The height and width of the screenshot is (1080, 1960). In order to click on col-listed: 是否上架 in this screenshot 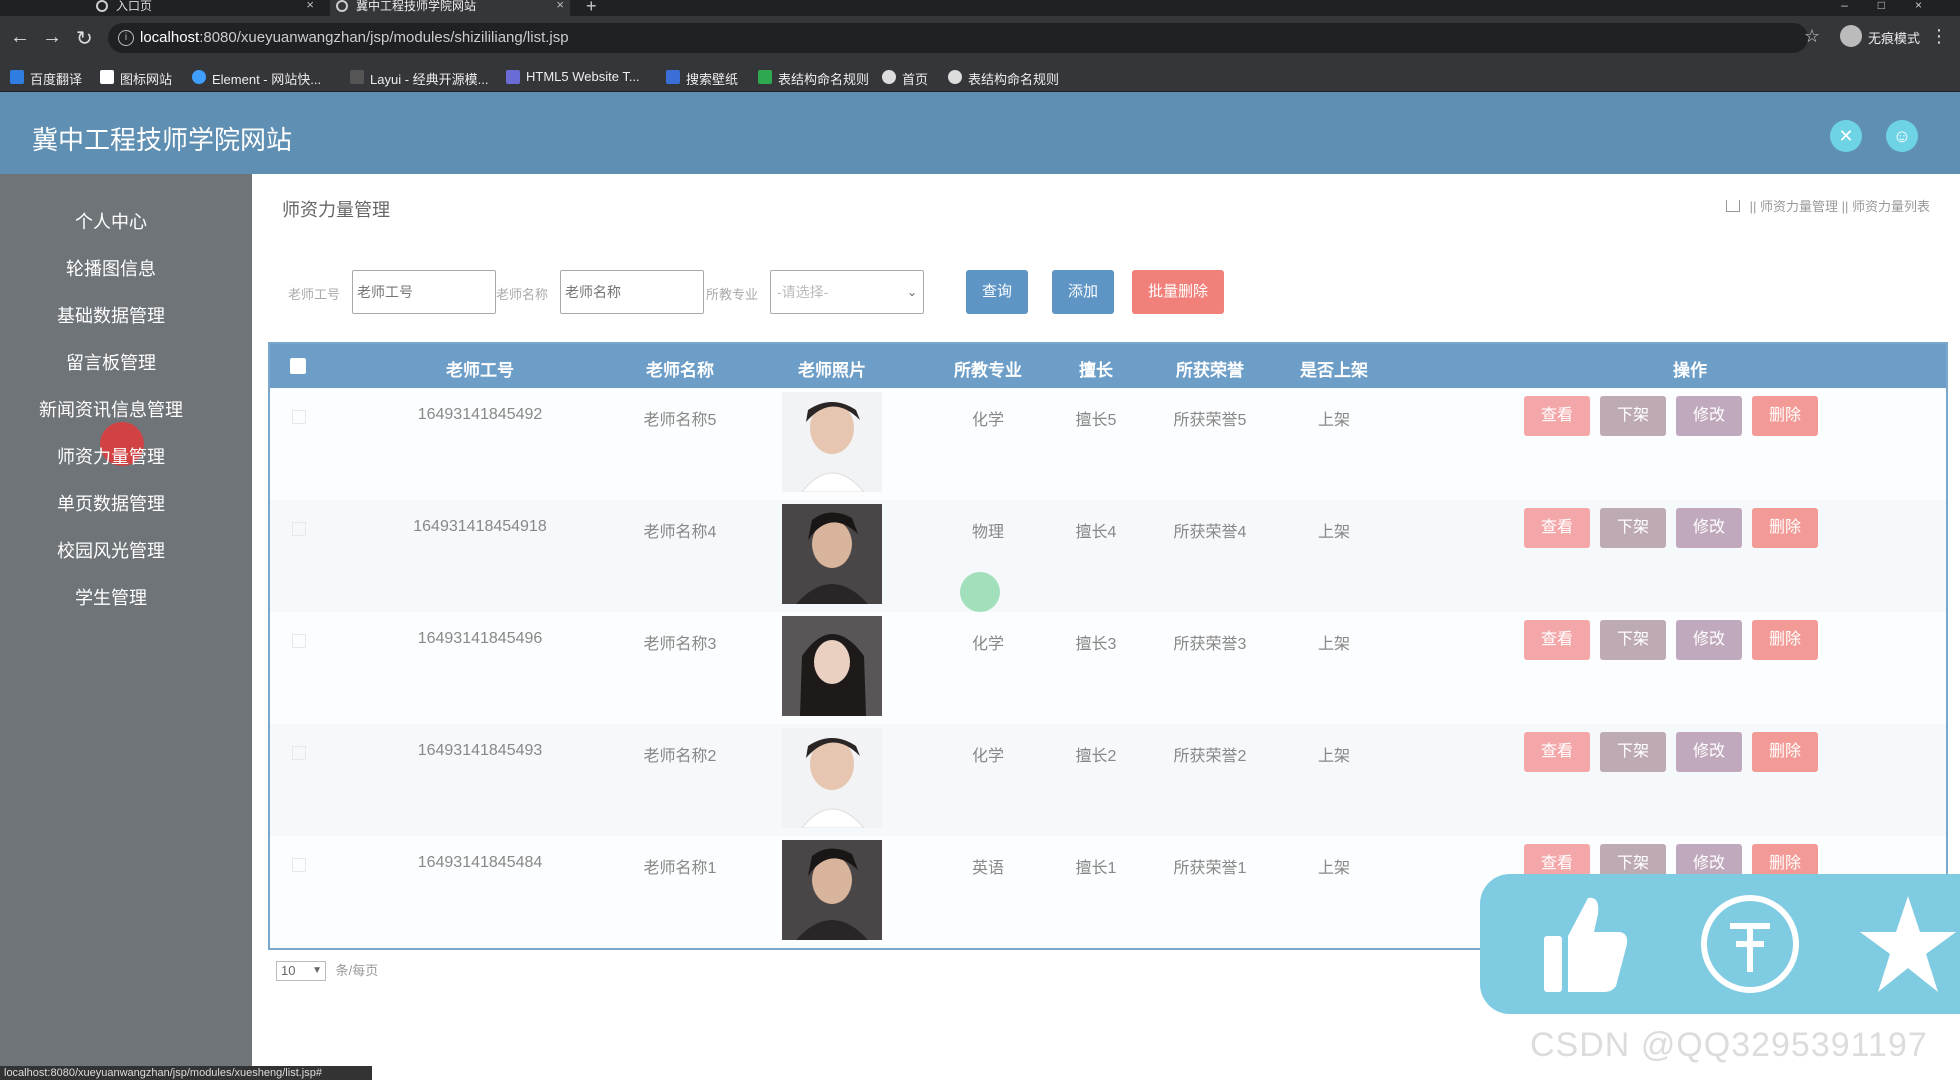, I will do `click(1334, 368)`.